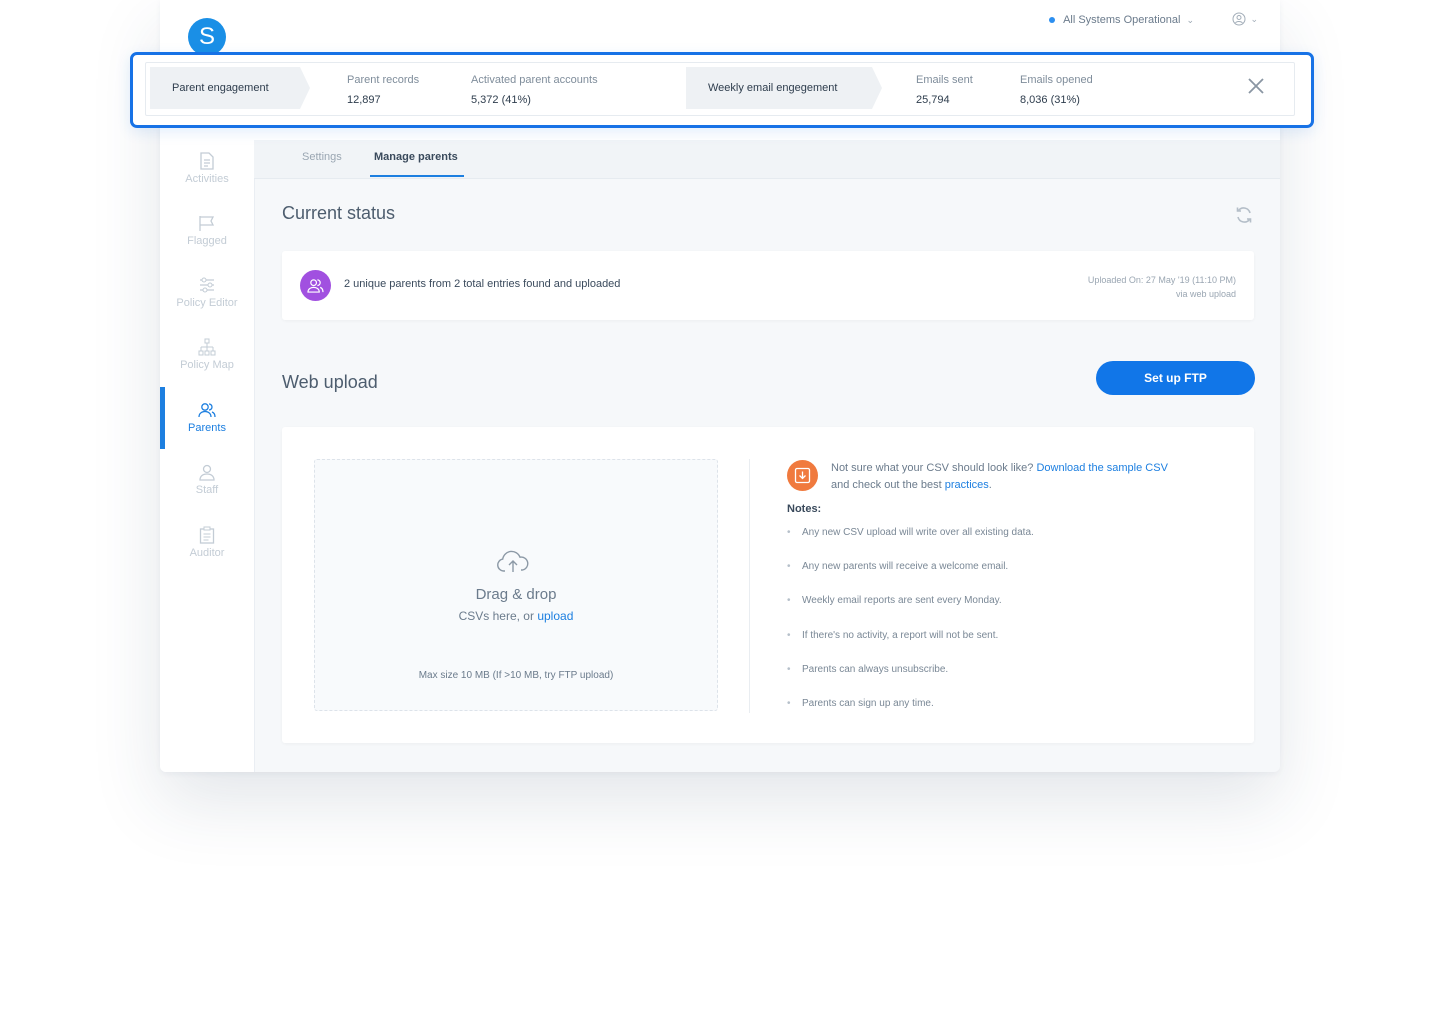  I want to click on sidebar-item-flagged: Flagged, so click(207, 242).